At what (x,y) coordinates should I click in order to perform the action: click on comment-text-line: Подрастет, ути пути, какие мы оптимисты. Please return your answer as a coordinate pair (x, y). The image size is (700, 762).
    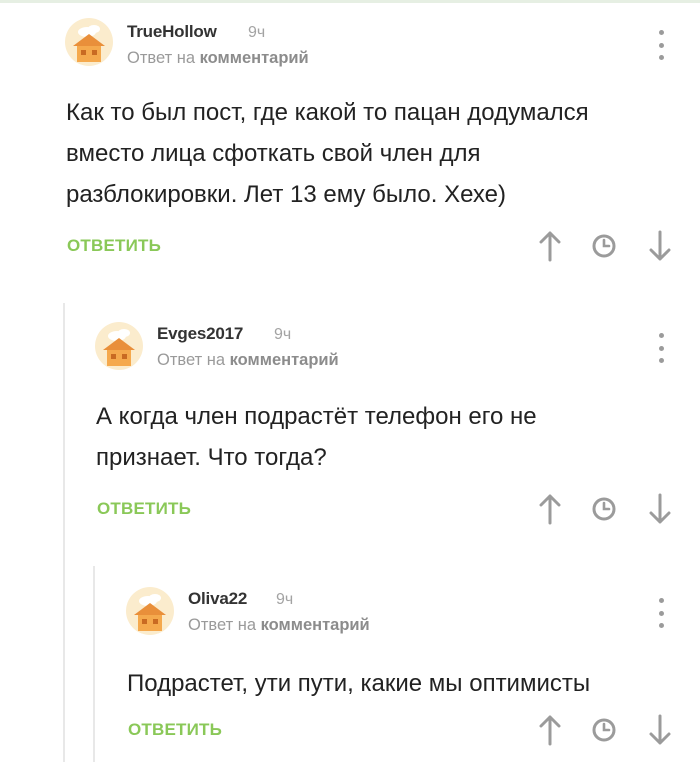
    Looking at the image, I should click on (359, 683).